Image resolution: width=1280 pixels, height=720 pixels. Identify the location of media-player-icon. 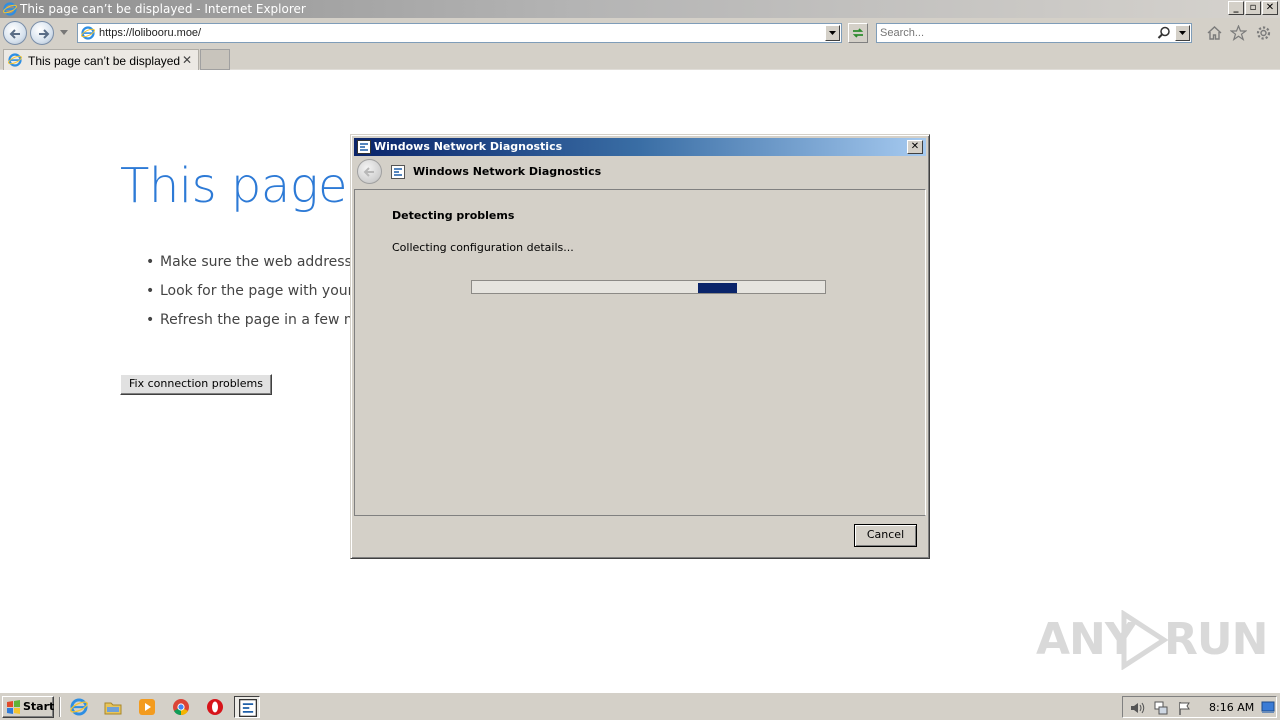
(147, 707).